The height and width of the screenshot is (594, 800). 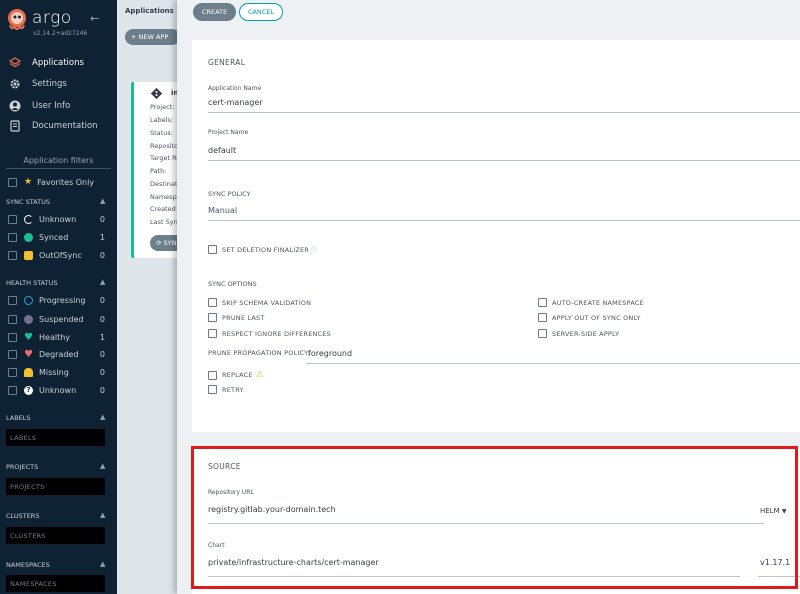 I want to click on filter-label: Missing, so click(x=54, y=372).